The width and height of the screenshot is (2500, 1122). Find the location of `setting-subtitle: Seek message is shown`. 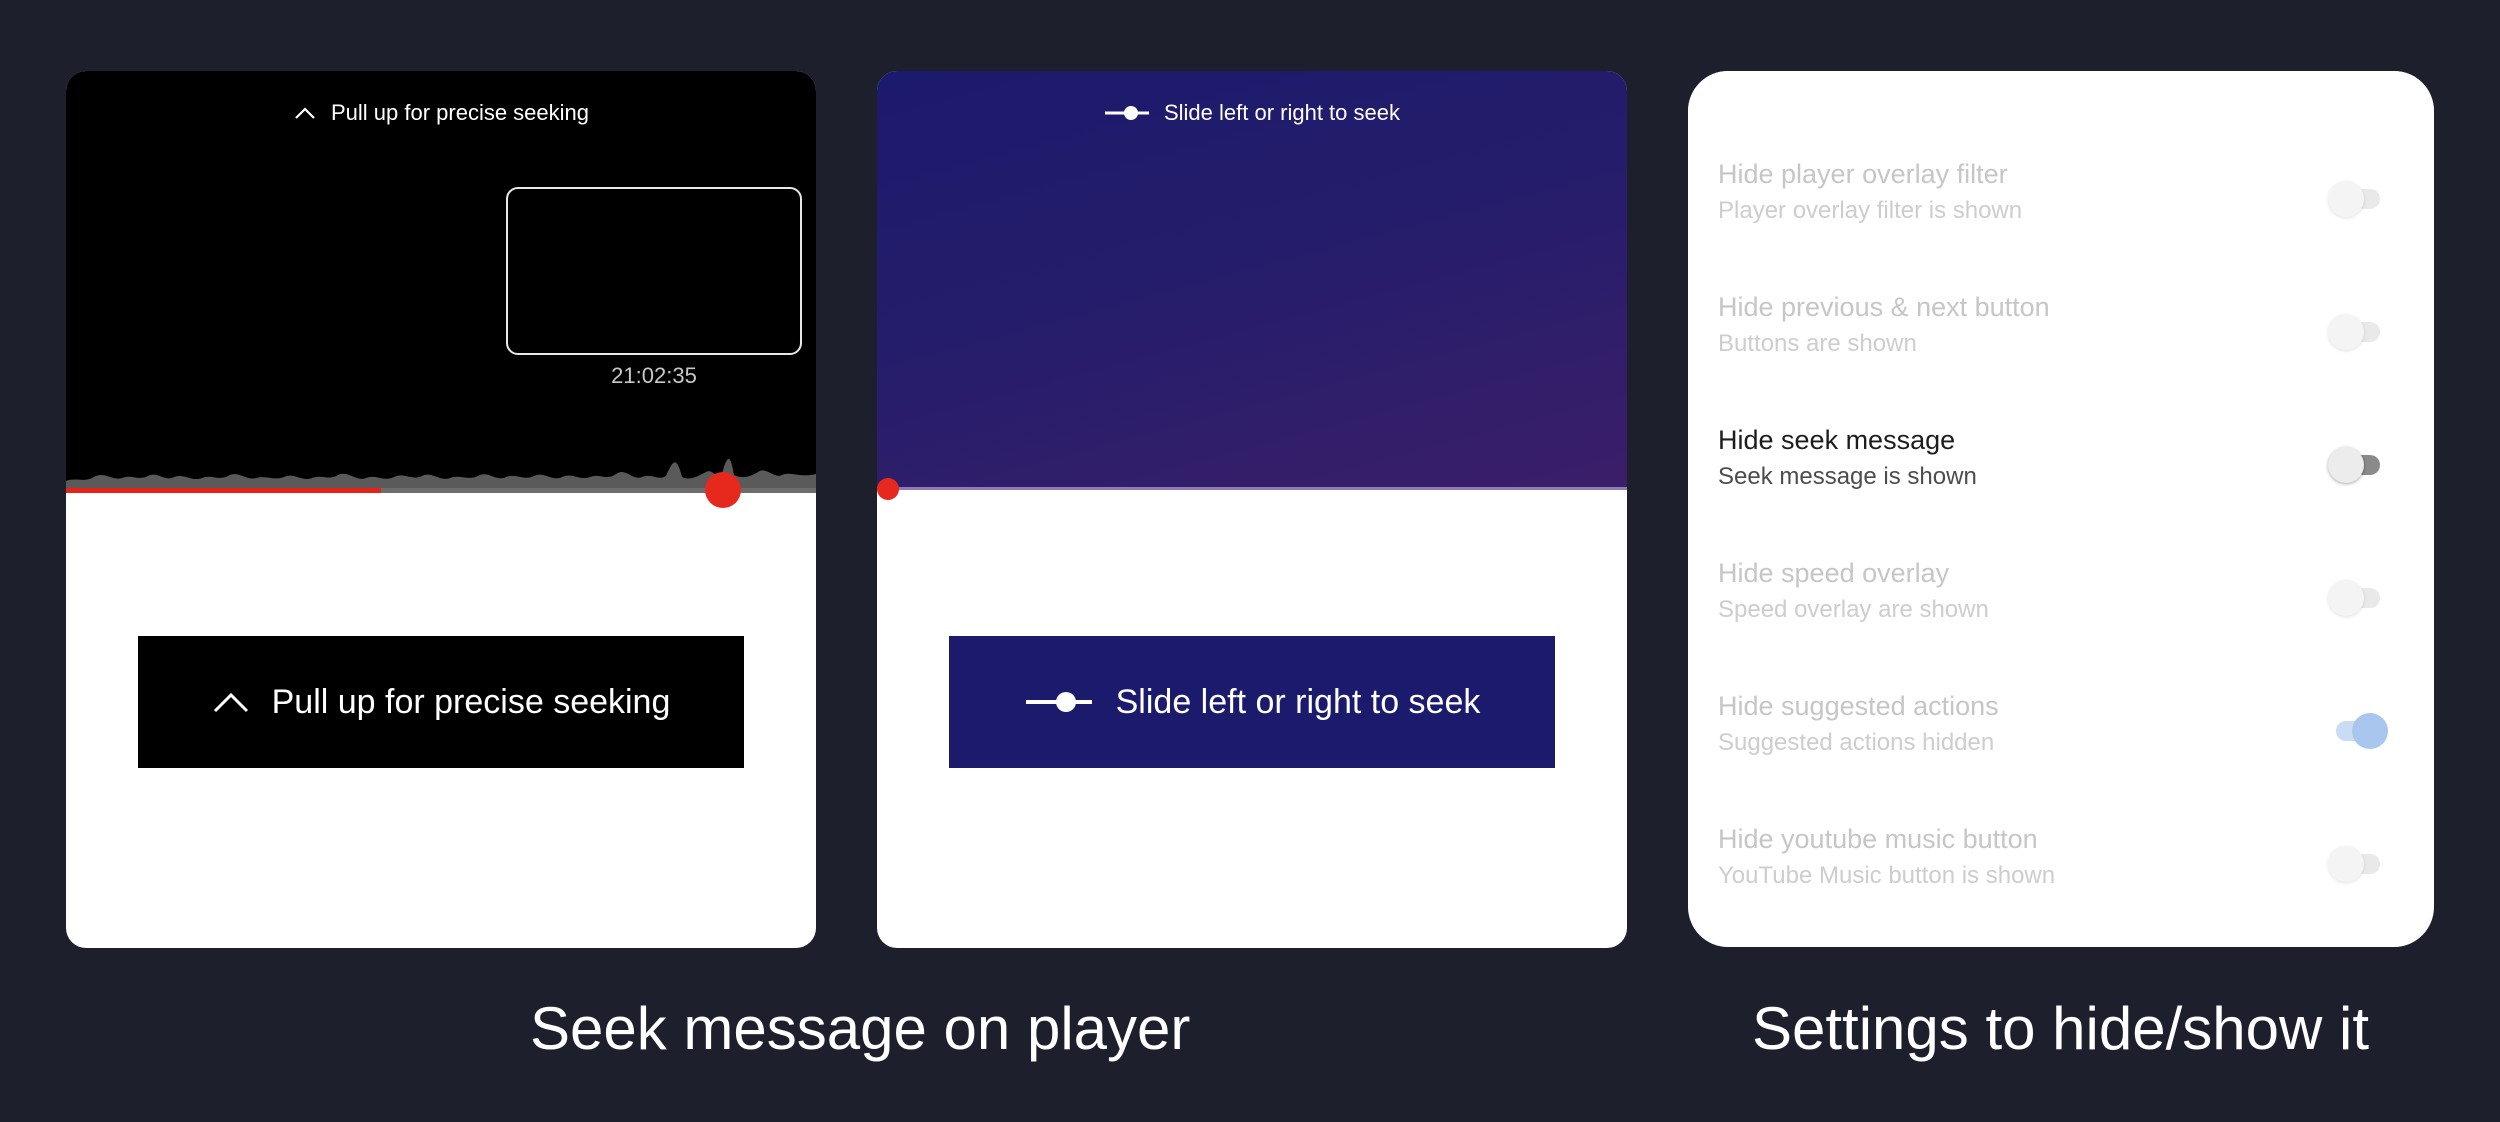

setting-subtitle: Seek message is shown is located at coordinates (1847, 476).